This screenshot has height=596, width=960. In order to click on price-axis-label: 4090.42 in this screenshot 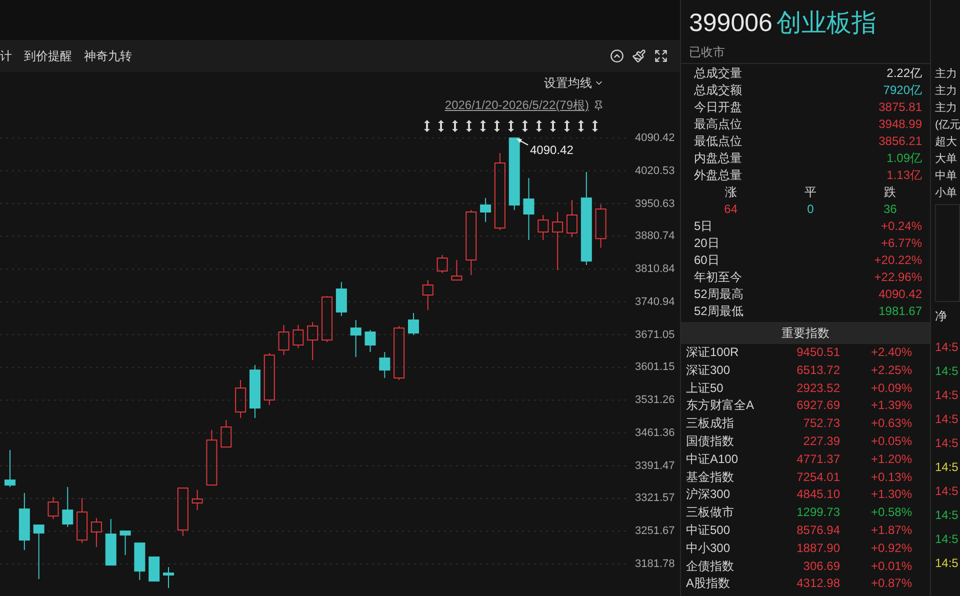, I will do `click(655, 138)`.